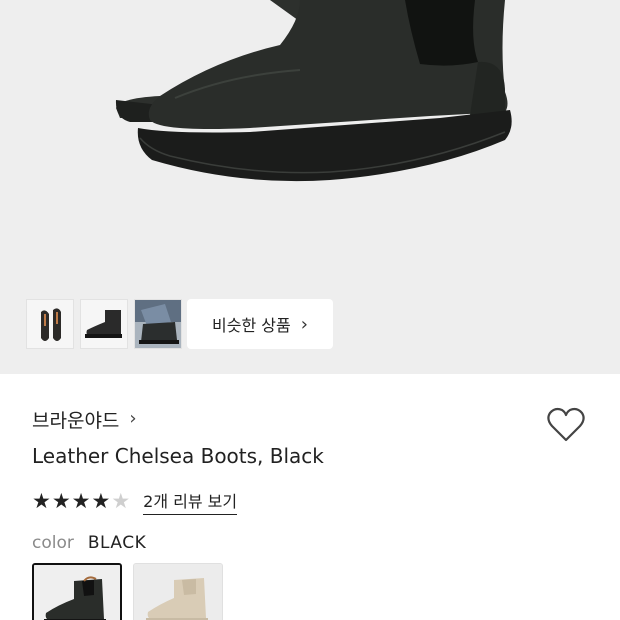 The image size is (620, 620). Describe the element at coordinates (178, 456) in the screenshot. I see `product-title: Leather Chelsea Boots, Black` at that location.